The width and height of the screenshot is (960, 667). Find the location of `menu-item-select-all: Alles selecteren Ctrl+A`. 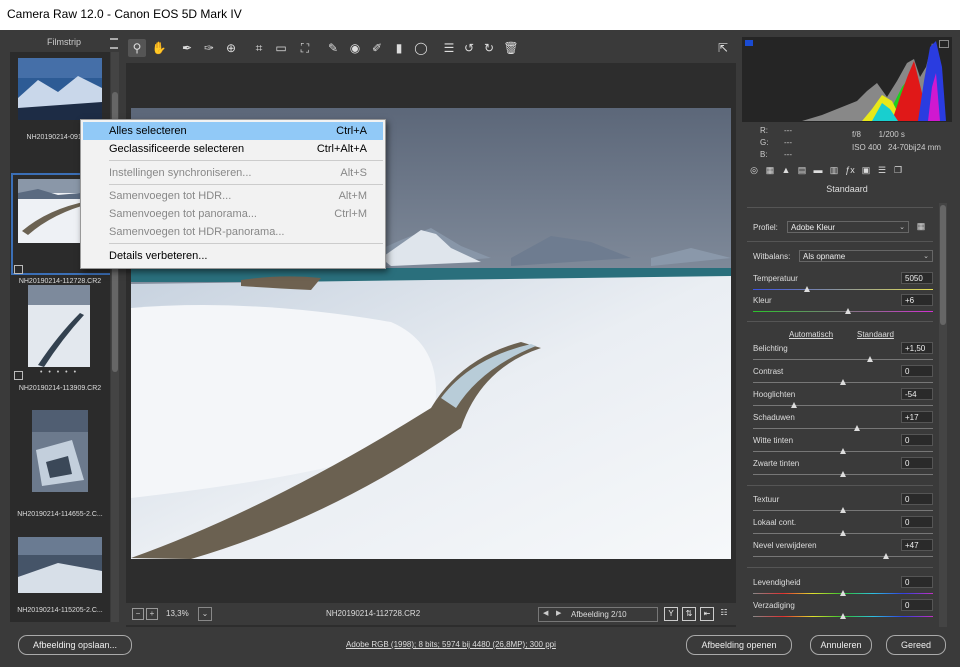

menu-item-select-all: Alles selecteren Ctrl+A is located at coordinates (233, 131).